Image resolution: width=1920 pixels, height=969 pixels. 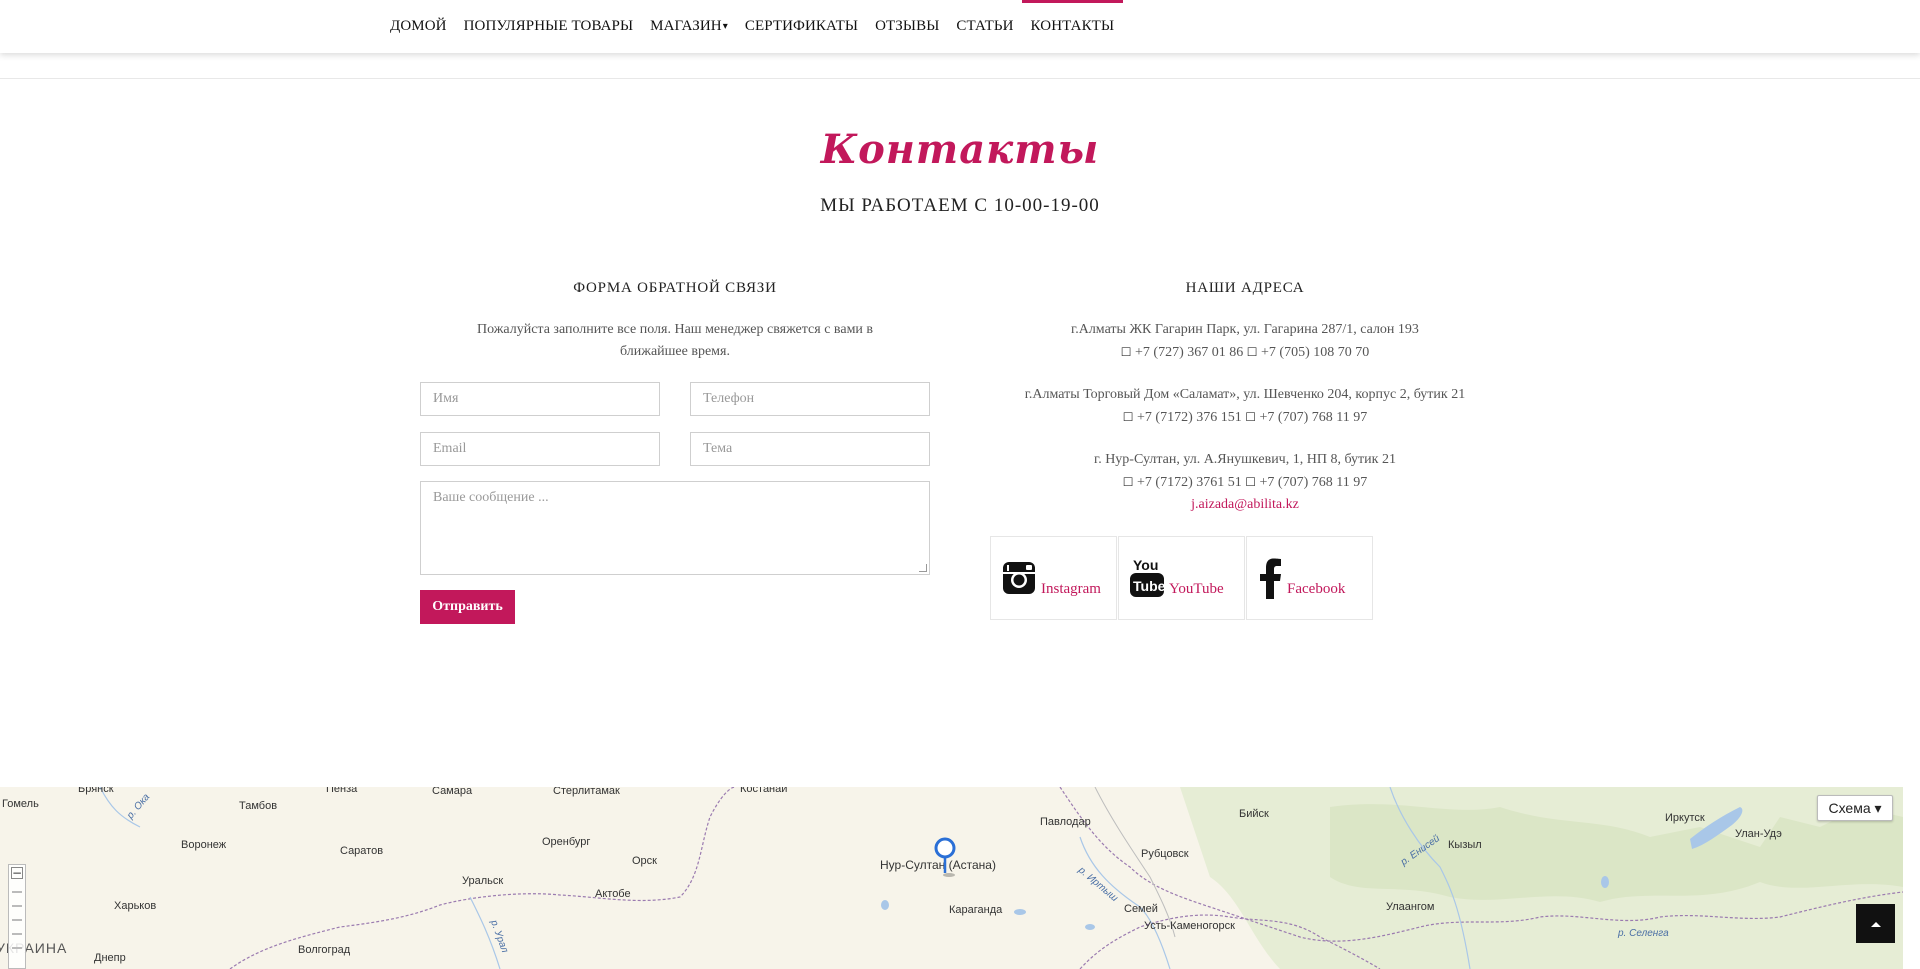 I want to click on map-city: Бийск, so click(x=1254, y=814).